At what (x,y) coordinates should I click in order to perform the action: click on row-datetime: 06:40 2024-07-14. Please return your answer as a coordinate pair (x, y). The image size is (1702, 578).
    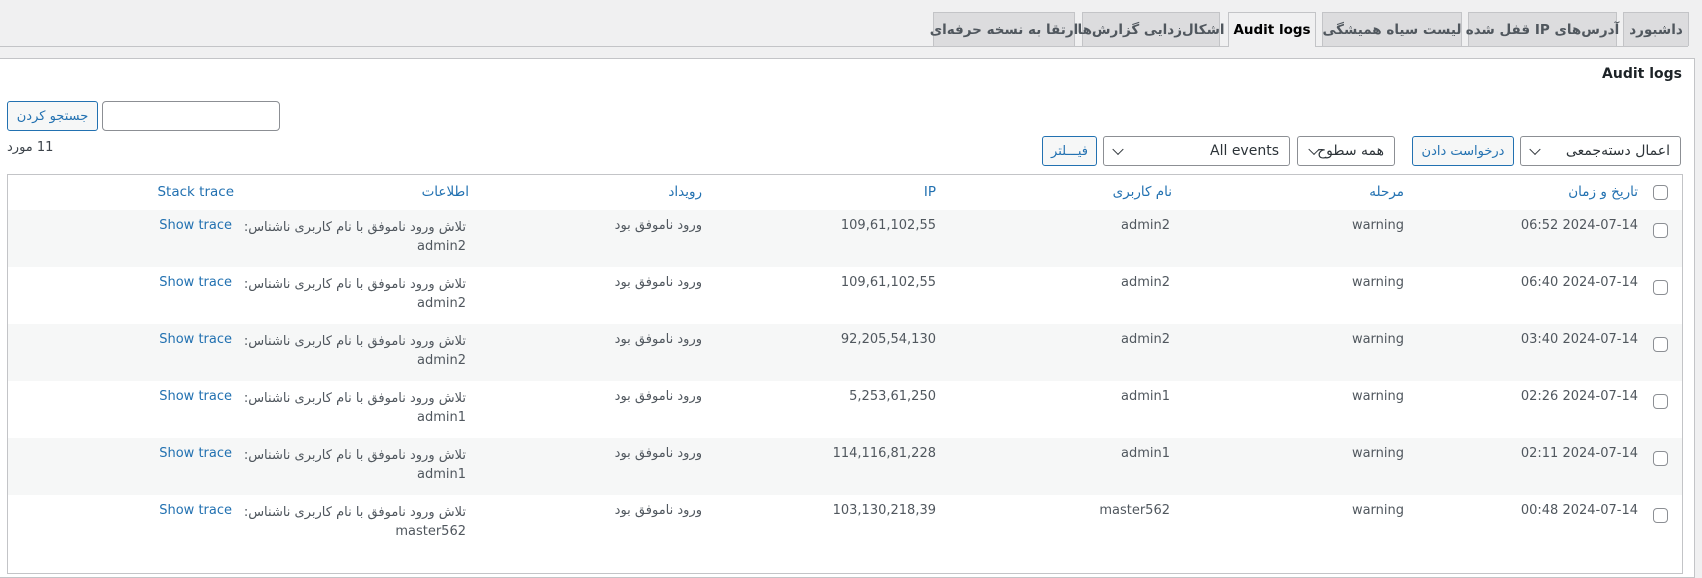
    Looking at the image, I should click on (1579, 282).